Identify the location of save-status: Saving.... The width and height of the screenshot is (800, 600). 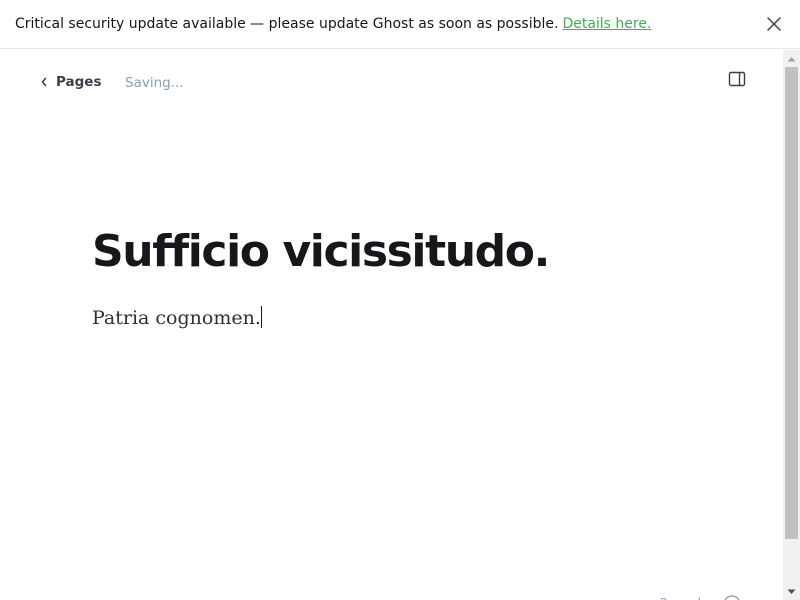
(154, 83).